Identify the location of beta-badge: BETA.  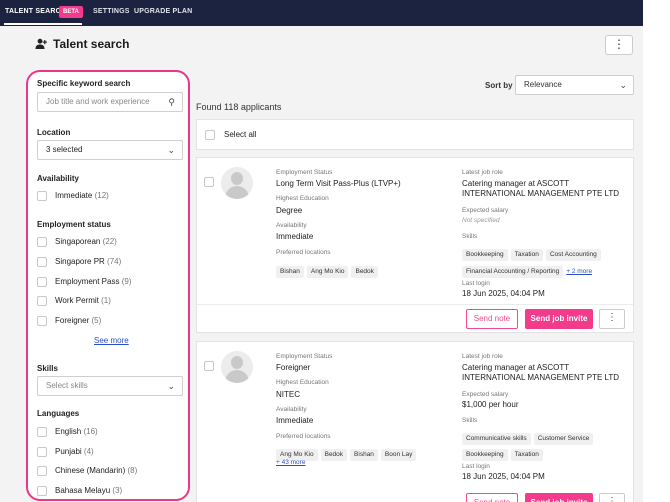
(71, 12).